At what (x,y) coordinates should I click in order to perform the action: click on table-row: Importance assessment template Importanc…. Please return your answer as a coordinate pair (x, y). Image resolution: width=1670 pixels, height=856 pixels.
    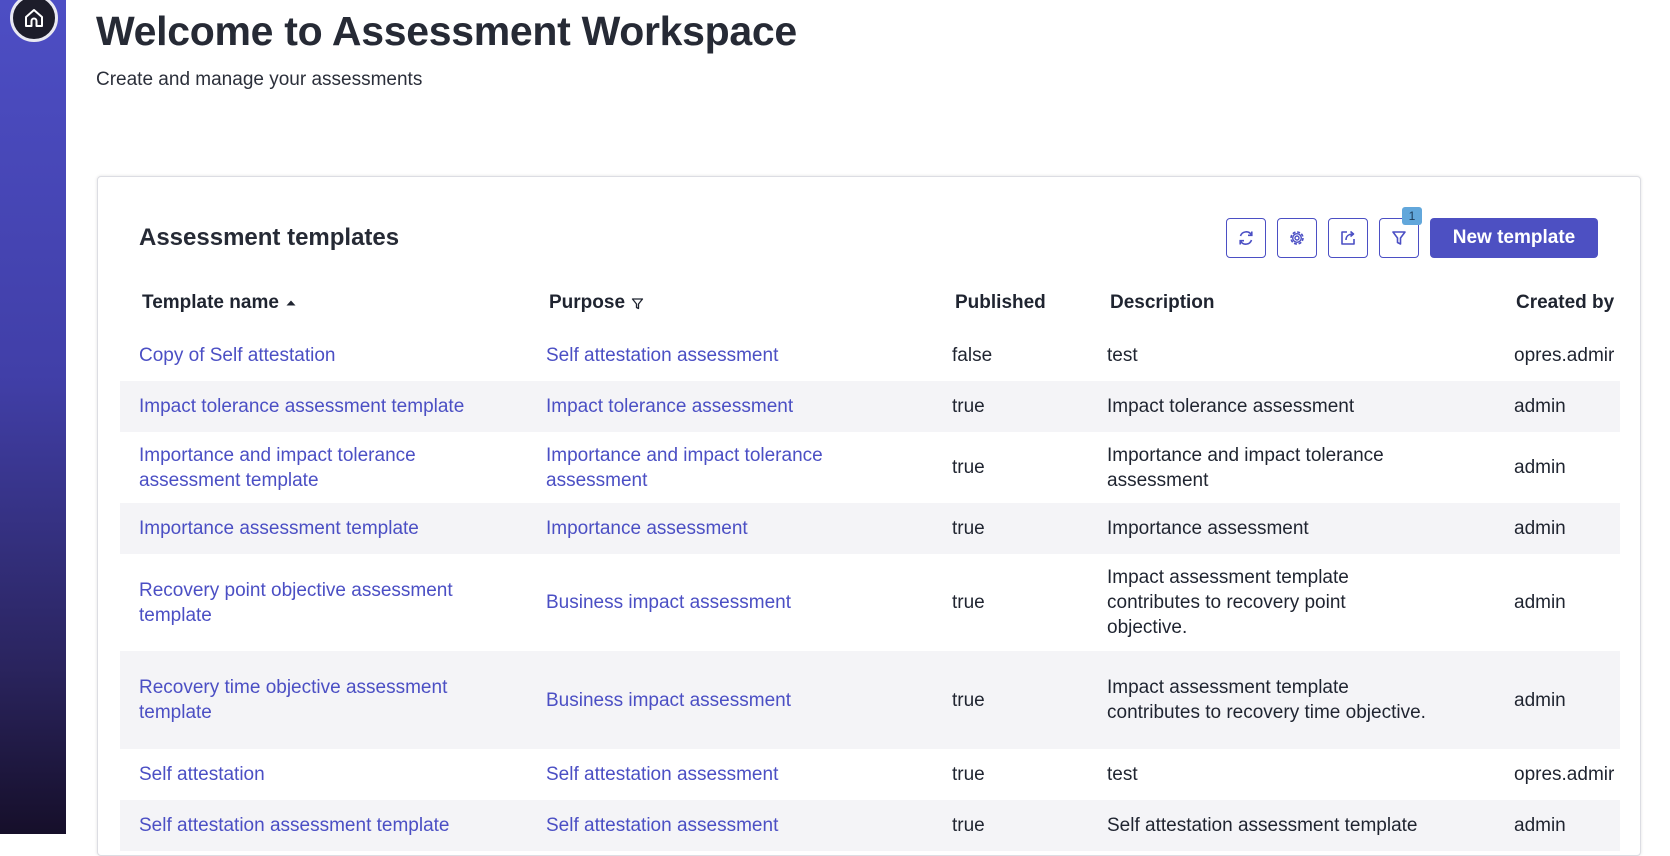
    Looking at the image, I should click on (870, 528).